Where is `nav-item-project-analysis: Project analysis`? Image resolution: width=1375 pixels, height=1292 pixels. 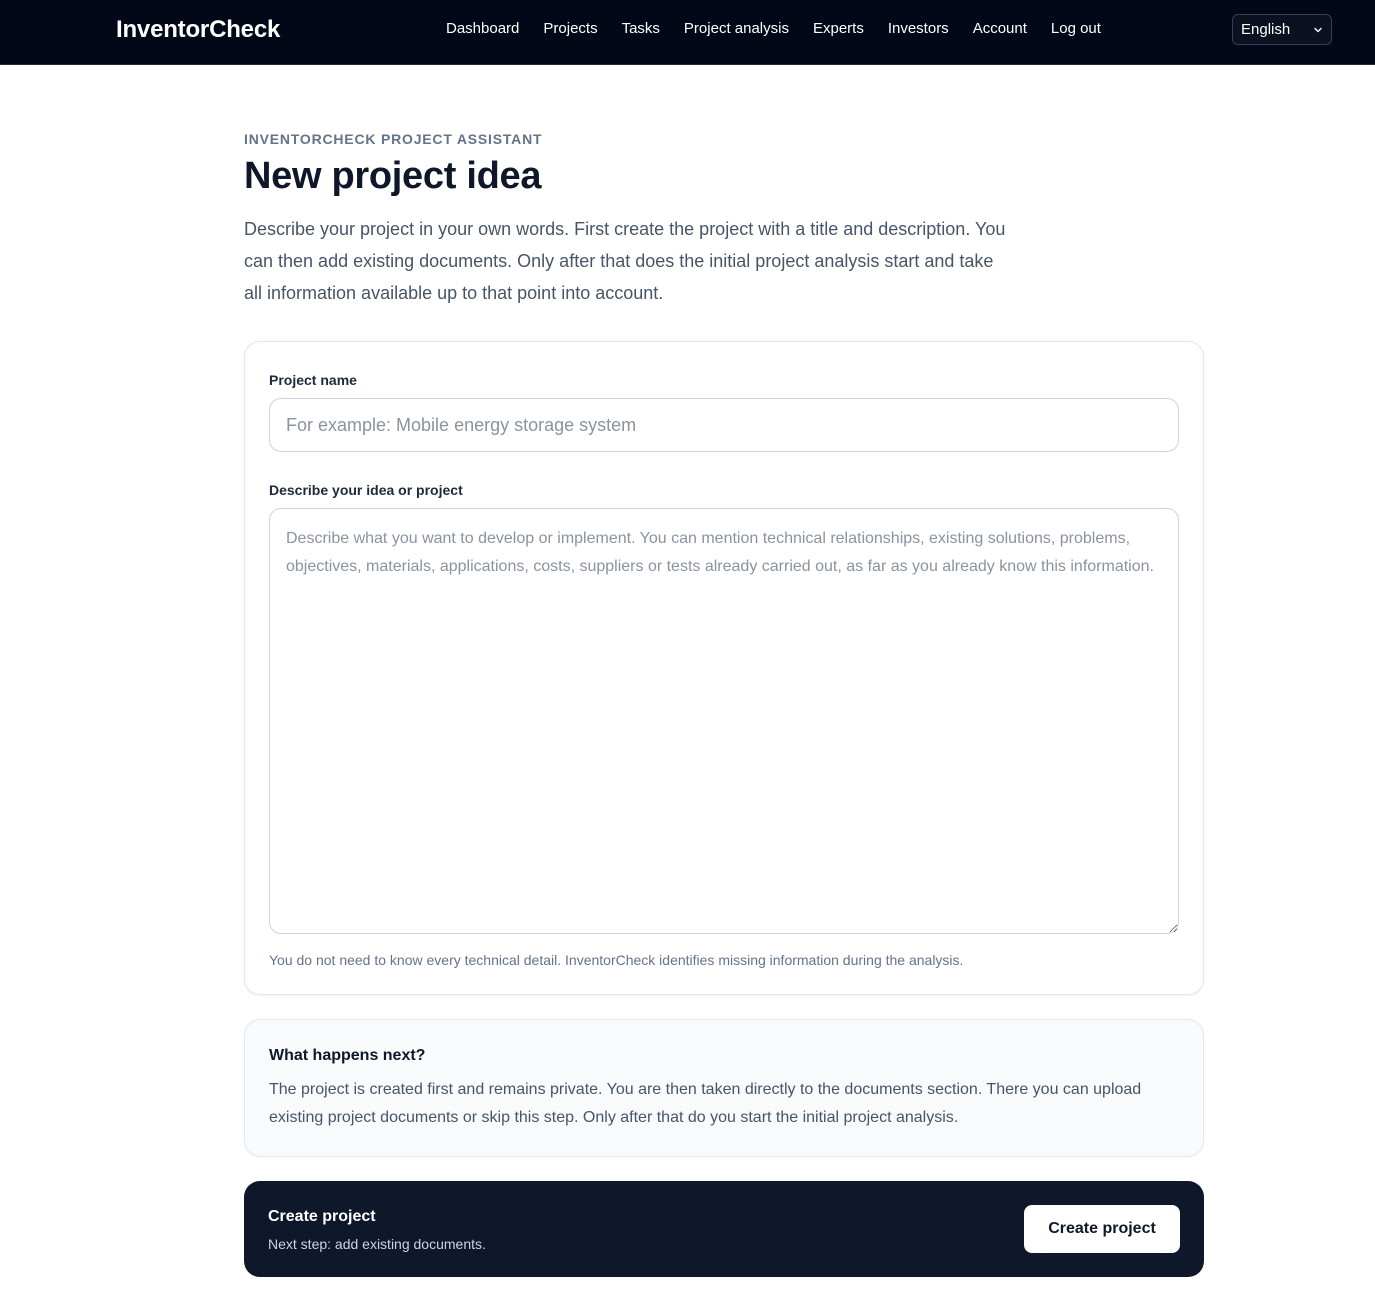 nav-item-project-analysis: Project analysis is located at coordinates (736, 29).